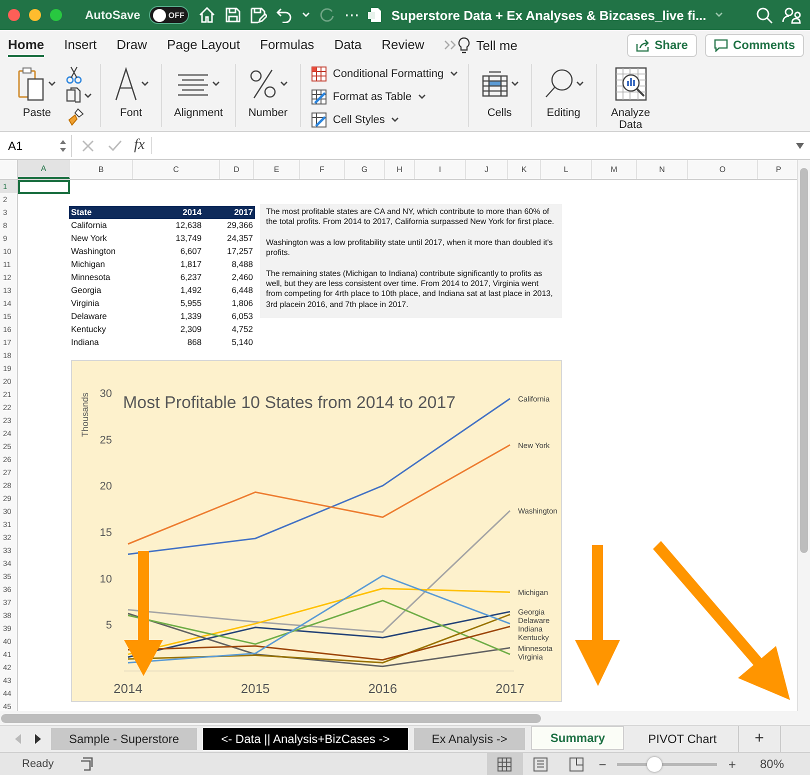 Image resolution: width=810 pixels, height=775 pixels. I want to click on table-cell-text: 2,460, so click(242, 277).